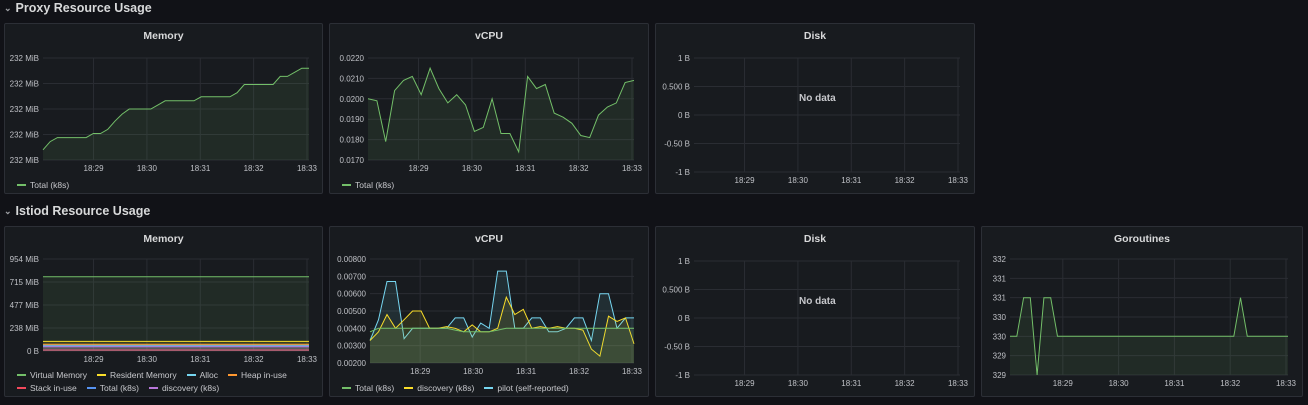  I want to click on y-tick-label: 715 MiB, so click(24, 282).